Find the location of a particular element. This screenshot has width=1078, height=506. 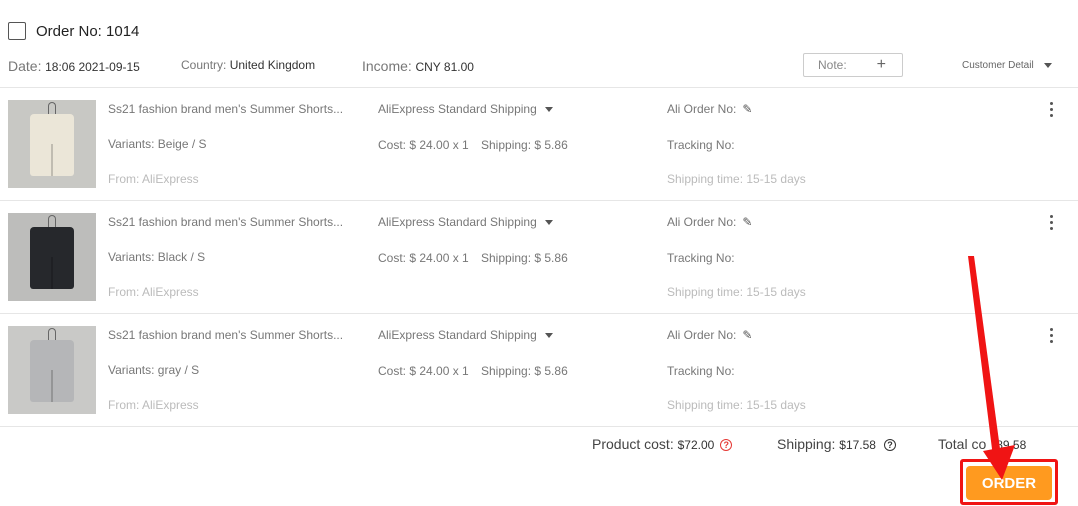

order-date: Date: 18:06 2021-09-15 is located at coordinates (74, 66).